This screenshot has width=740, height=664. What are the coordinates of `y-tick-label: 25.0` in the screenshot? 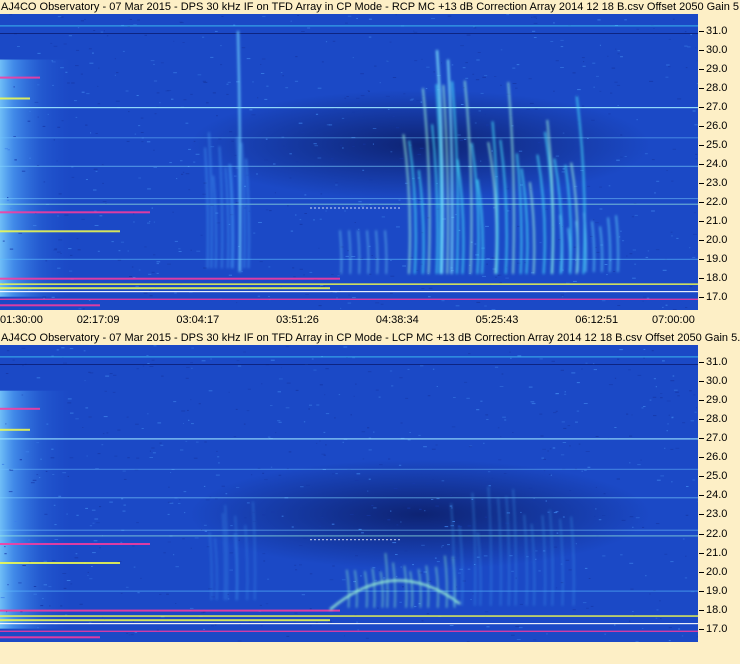 It's located at (712, 476).